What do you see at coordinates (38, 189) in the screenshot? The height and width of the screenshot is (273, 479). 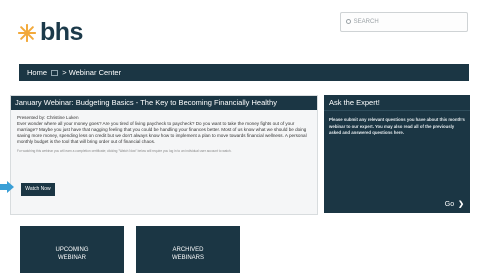 I see `watch-now-button: Watch Now` at bounding box center [38, 189].